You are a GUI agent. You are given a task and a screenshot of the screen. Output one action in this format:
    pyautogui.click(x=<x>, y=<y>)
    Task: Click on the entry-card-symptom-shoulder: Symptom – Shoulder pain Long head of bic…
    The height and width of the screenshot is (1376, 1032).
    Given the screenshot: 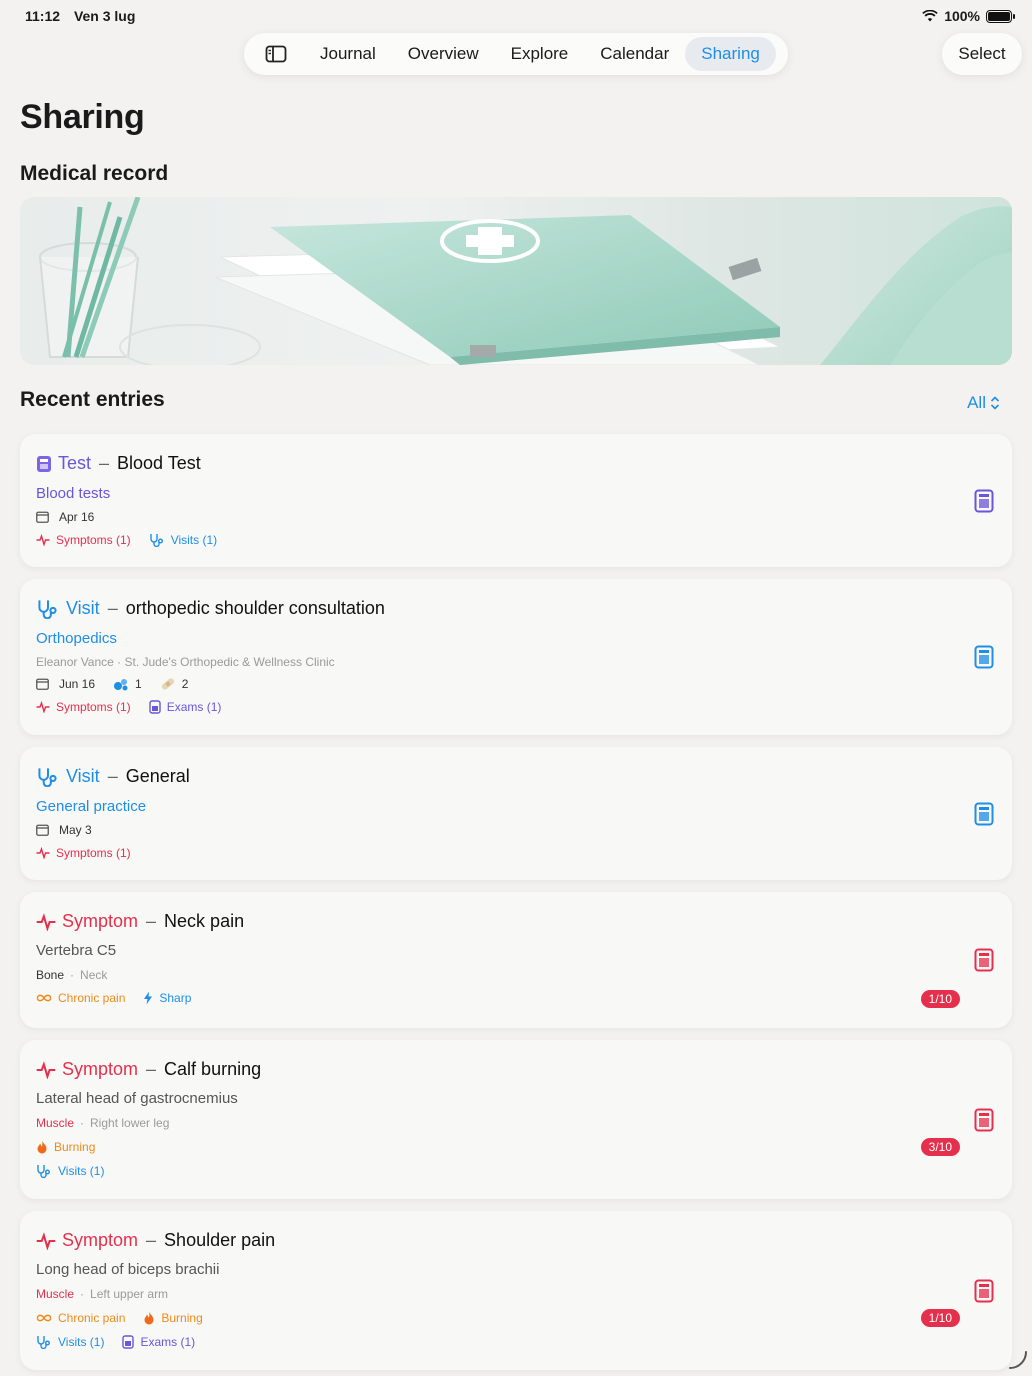 What is the action you would take?
    pyautogui.click(x=516, y=1290)
    